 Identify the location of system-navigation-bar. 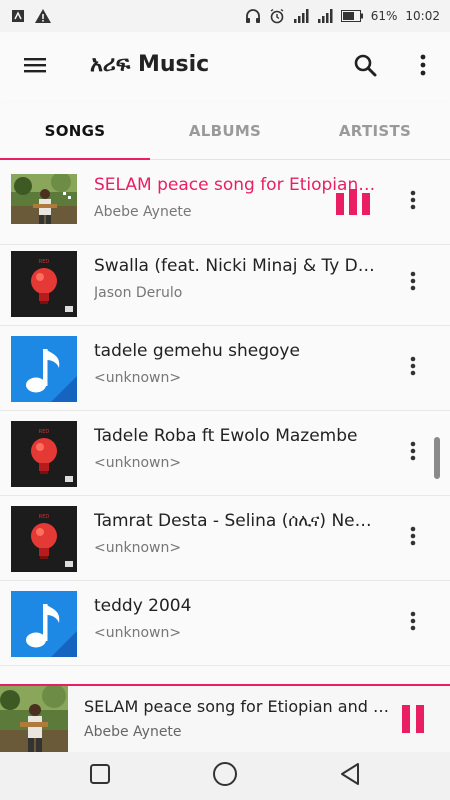
(225, 776).